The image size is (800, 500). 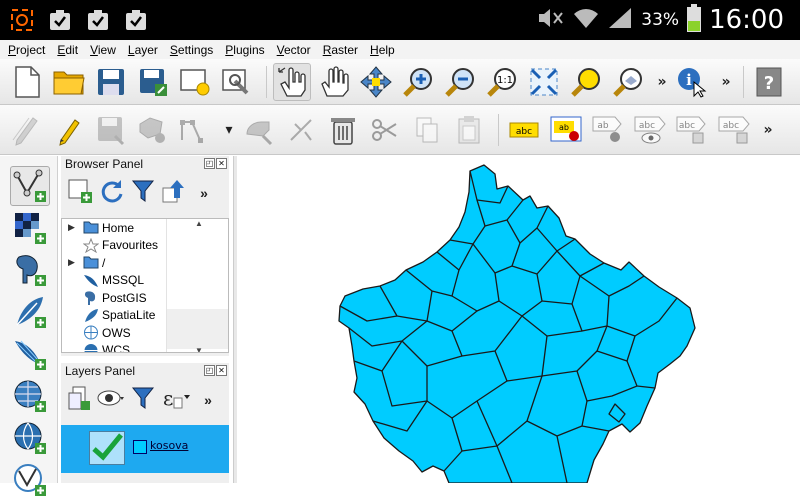 What do you see at coordinates (103, 50) in the screenshot?
I see `menu-view: View` at bounding box center [103, 50].